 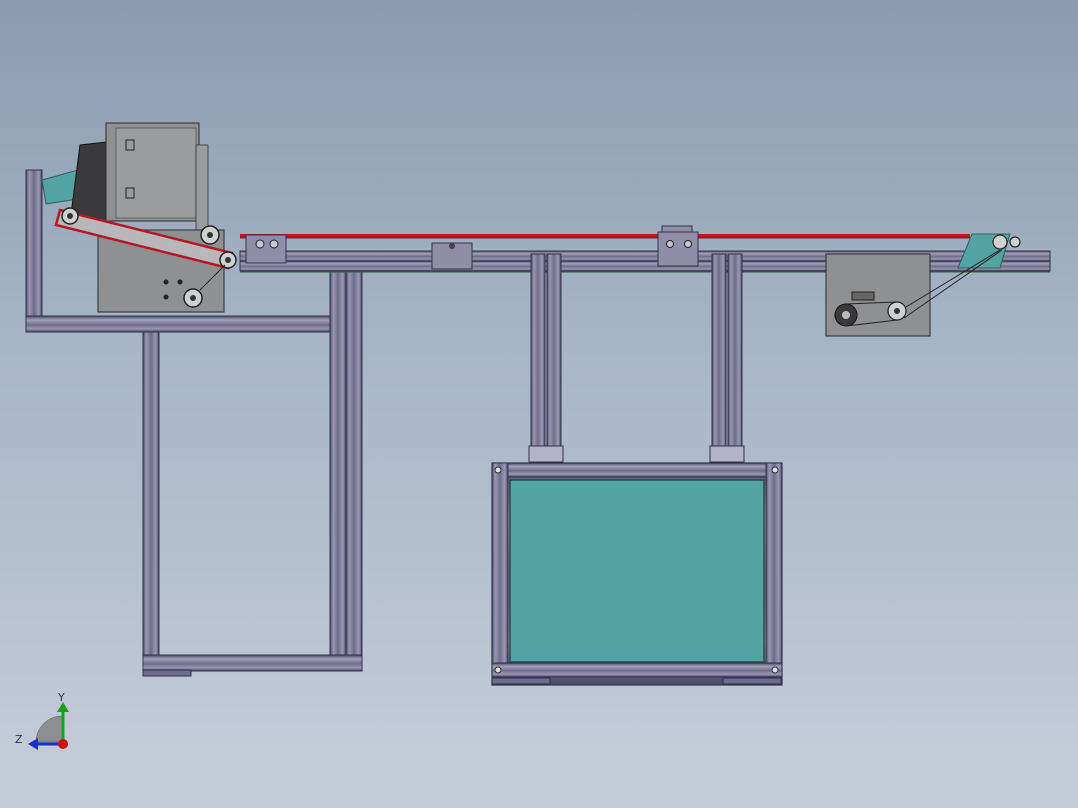 I want to click on axis-triad-icon: Y Z, so click(x=42, y=720).